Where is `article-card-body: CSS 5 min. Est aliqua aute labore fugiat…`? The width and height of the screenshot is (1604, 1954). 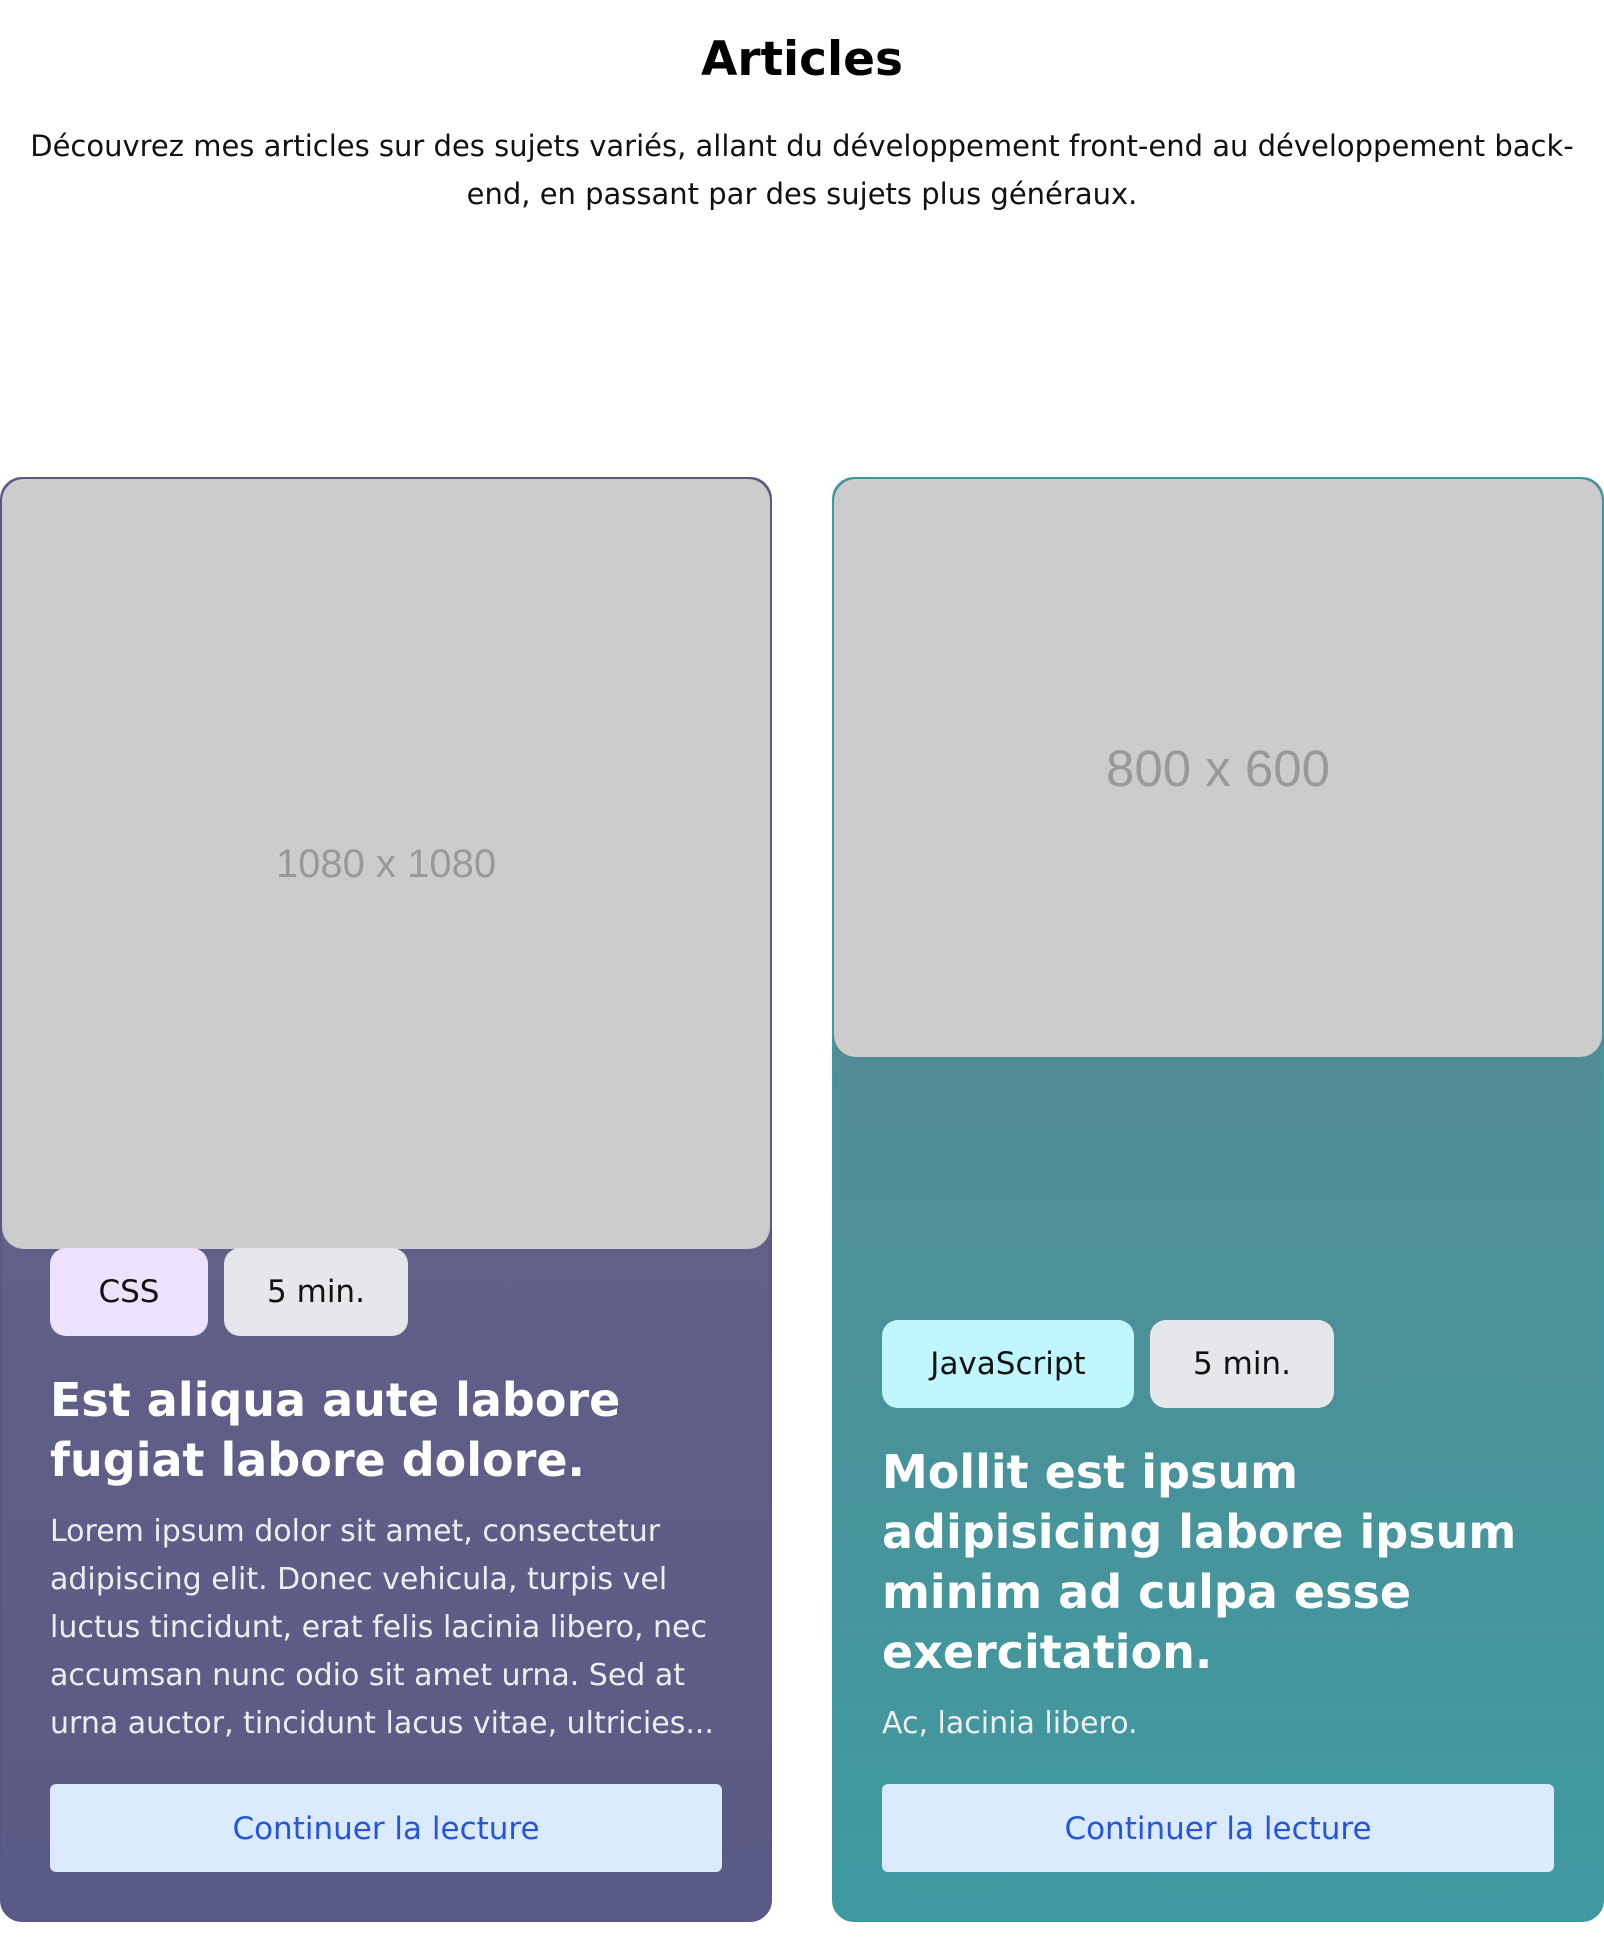
article-card-body: CSS 5 min. Est aliqua aute labore fugiat… is located at coordinates (386, 1560).